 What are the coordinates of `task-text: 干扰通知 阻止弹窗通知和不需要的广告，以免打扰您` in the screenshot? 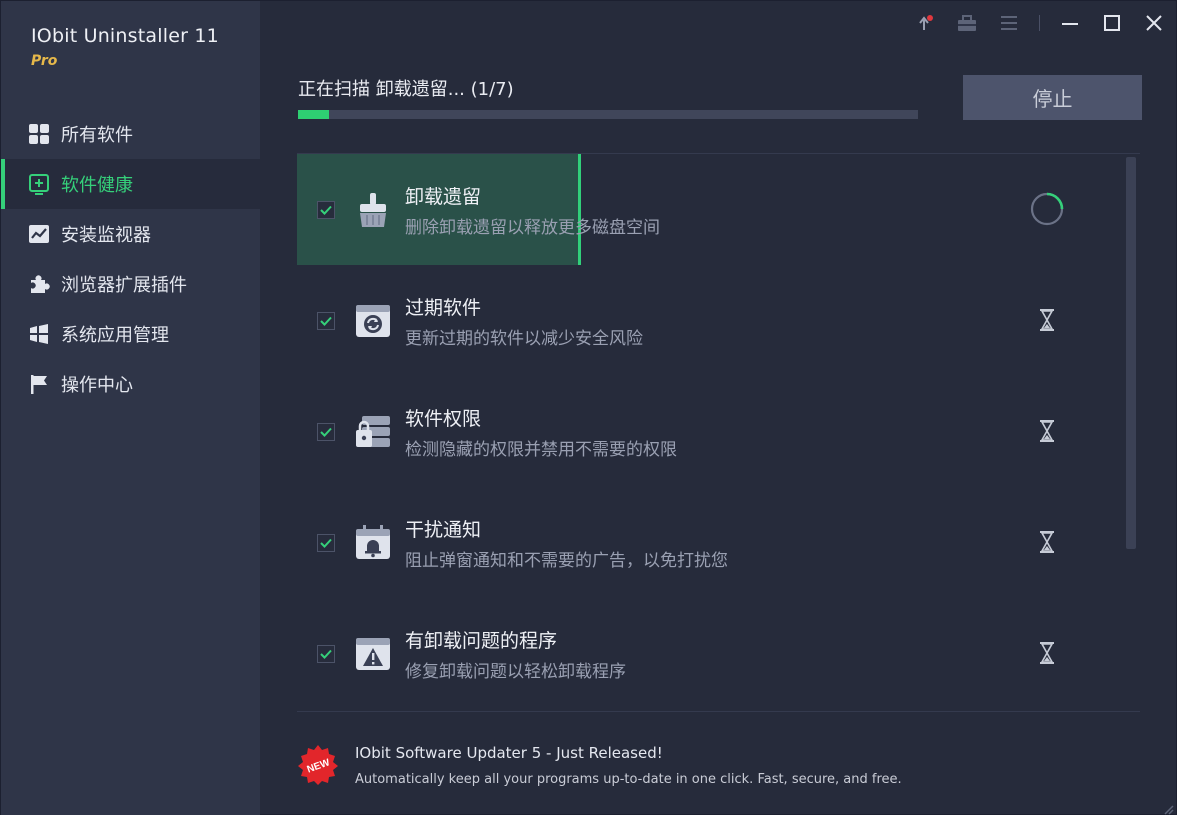 It's located at (566, 543).